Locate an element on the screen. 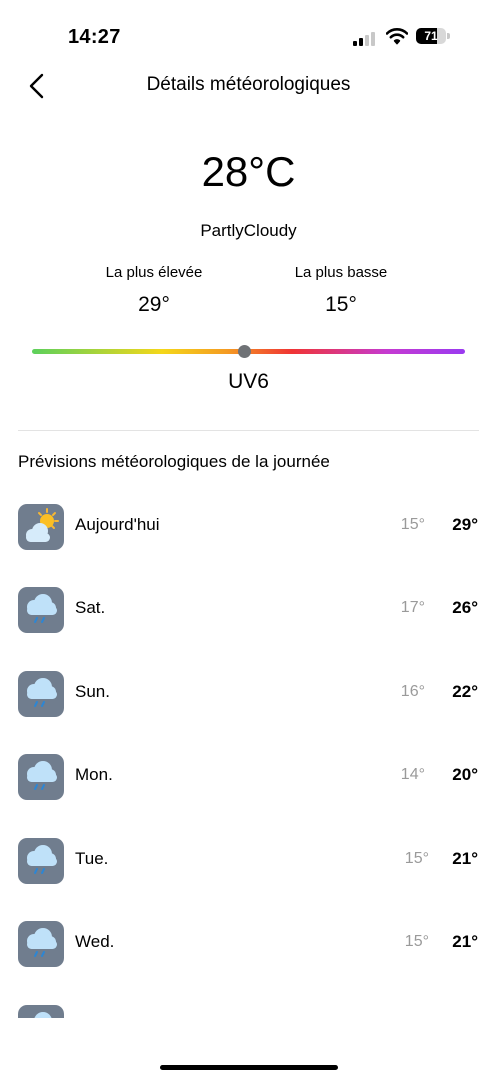 This screenshot has width=497, height=1080. forecast-day: Sun. is located at coordinates (92, 691).